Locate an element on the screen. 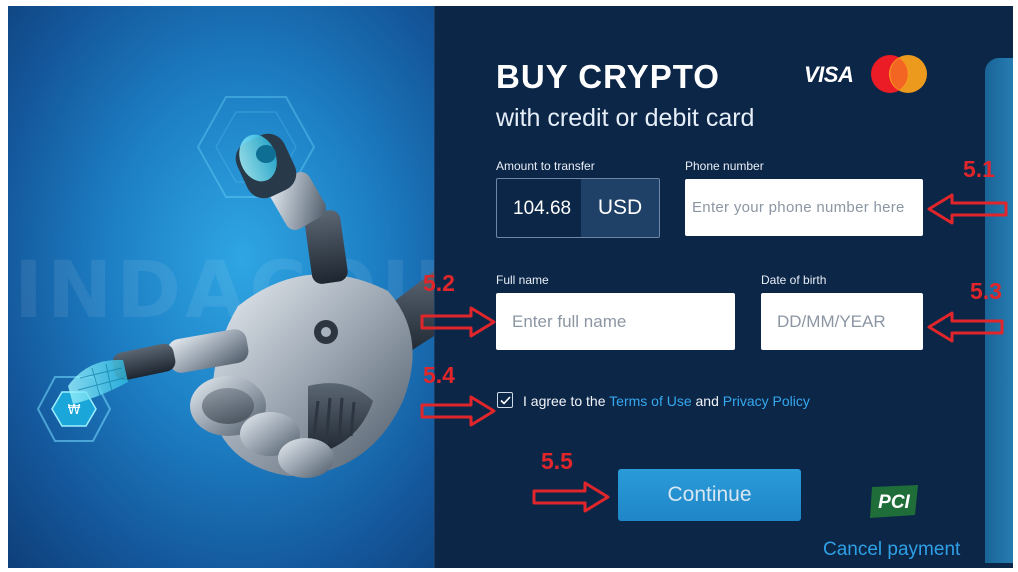  annotation-5-4: 5.4 is located at coordinates (439, 375).